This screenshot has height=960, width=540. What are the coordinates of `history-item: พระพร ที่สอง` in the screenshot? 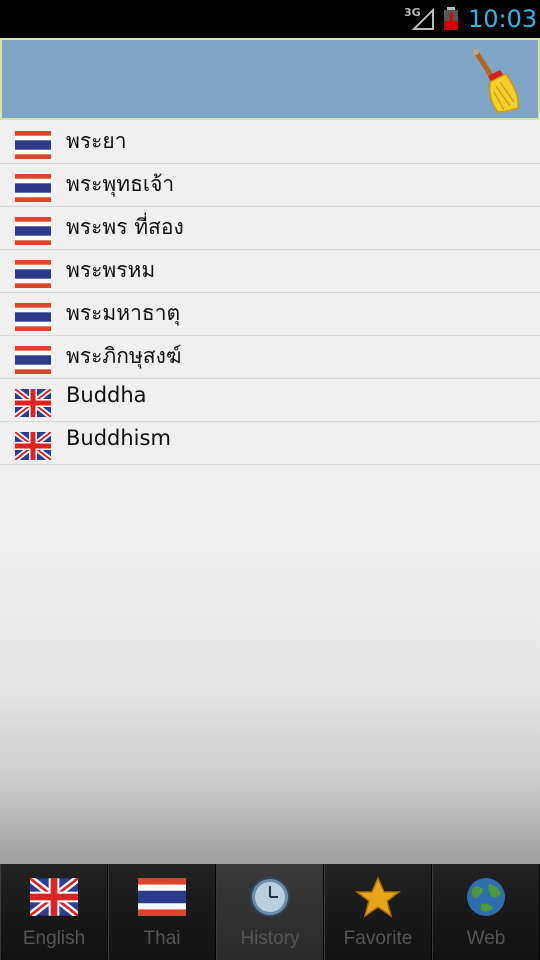 It's located at (270, 228).